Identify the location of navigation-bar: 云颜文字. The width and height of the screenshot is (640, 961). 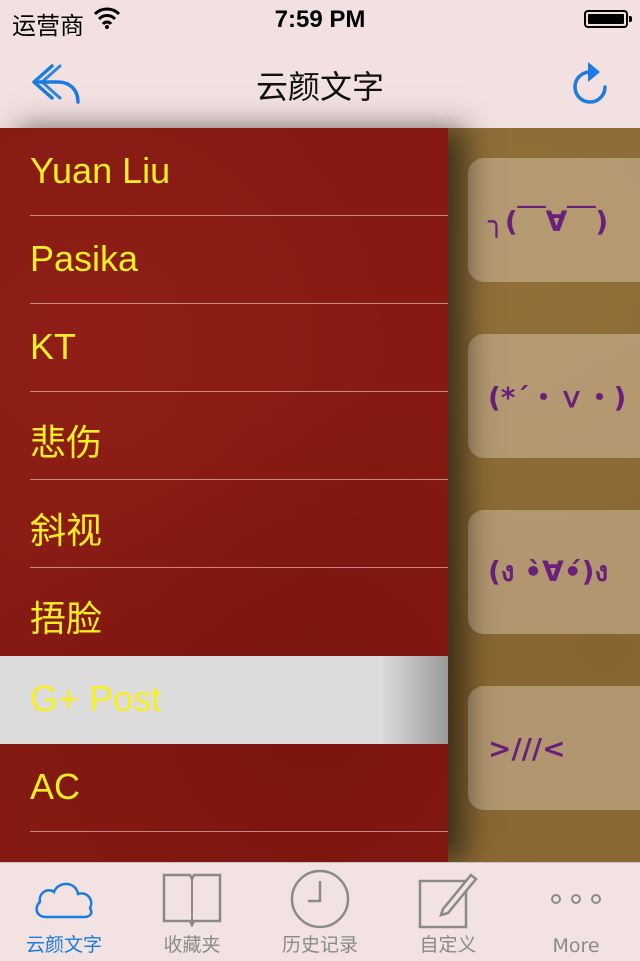
(320, 84).